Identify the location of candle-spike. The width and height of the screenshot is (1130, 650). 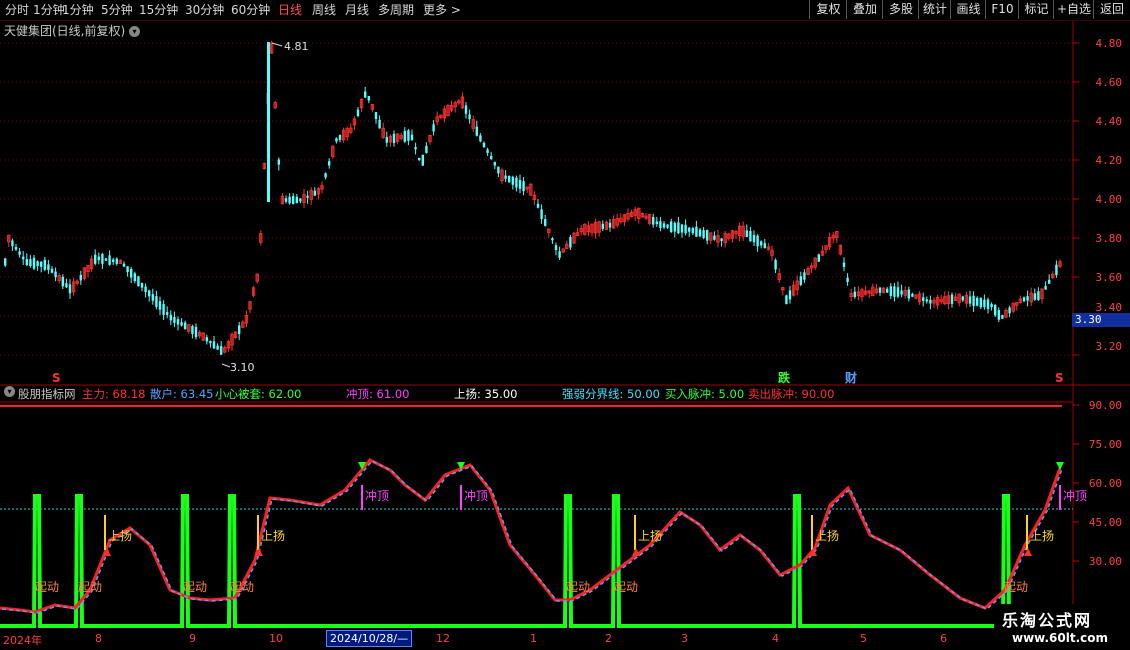
(268, 122).